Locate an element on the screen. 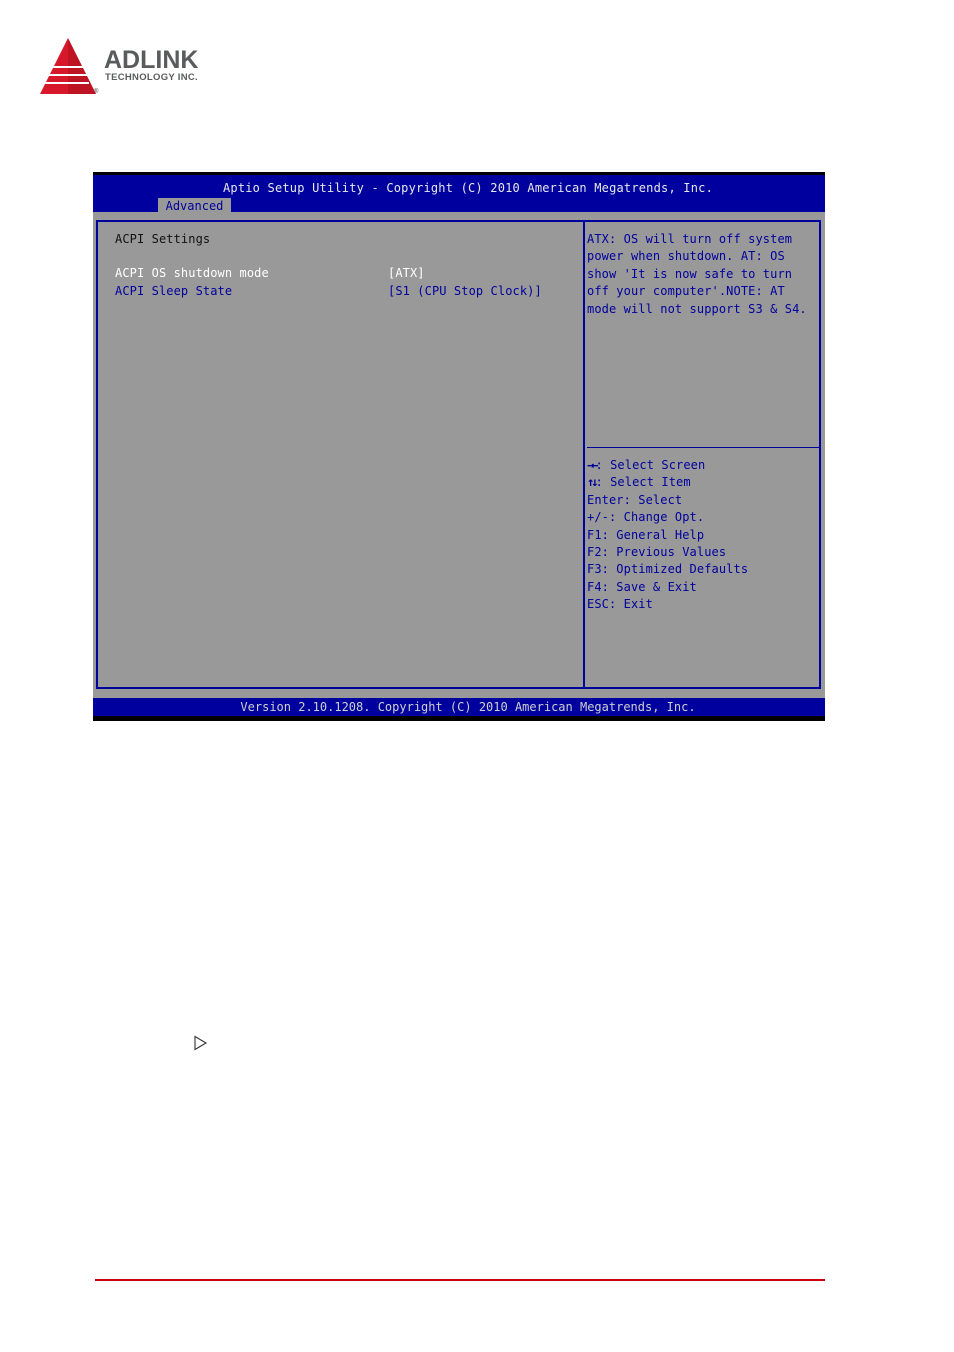 The image size is (954, 1352). logo-name: ADLINK is located at coordinates (151, 60).